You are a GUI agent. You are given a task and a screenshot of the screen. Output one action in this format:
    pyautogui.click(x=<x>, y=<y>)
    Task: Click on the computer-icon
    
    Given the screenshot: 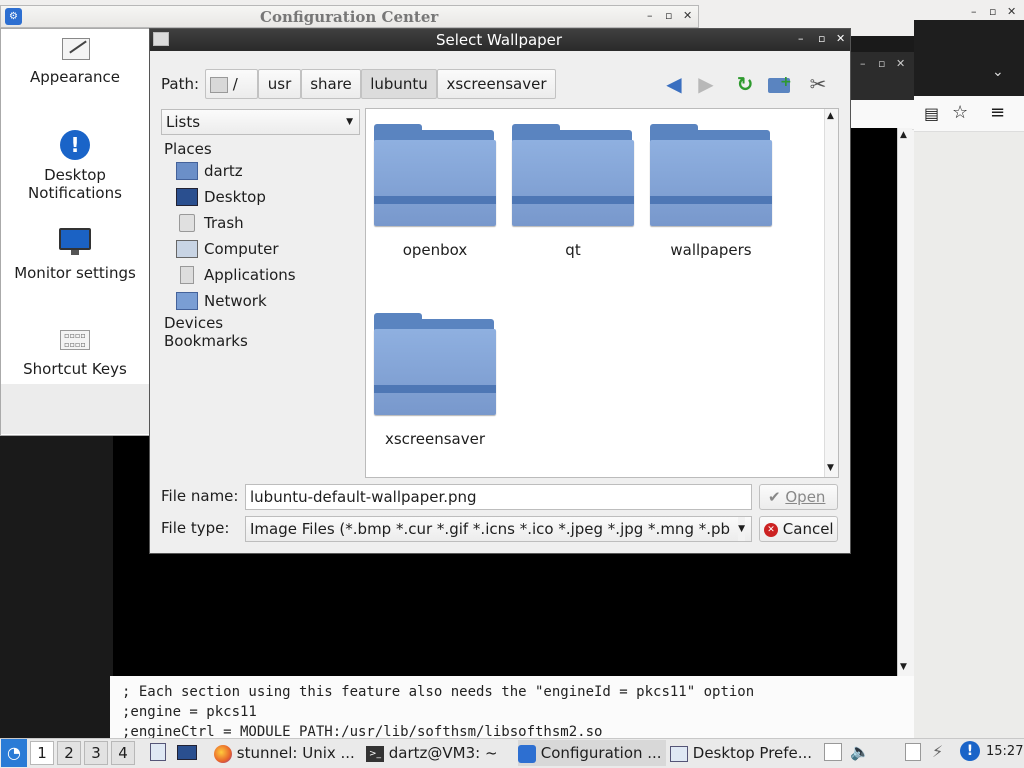 What is the action you would take?
    pyautogui.click(x=187, y=249)
    